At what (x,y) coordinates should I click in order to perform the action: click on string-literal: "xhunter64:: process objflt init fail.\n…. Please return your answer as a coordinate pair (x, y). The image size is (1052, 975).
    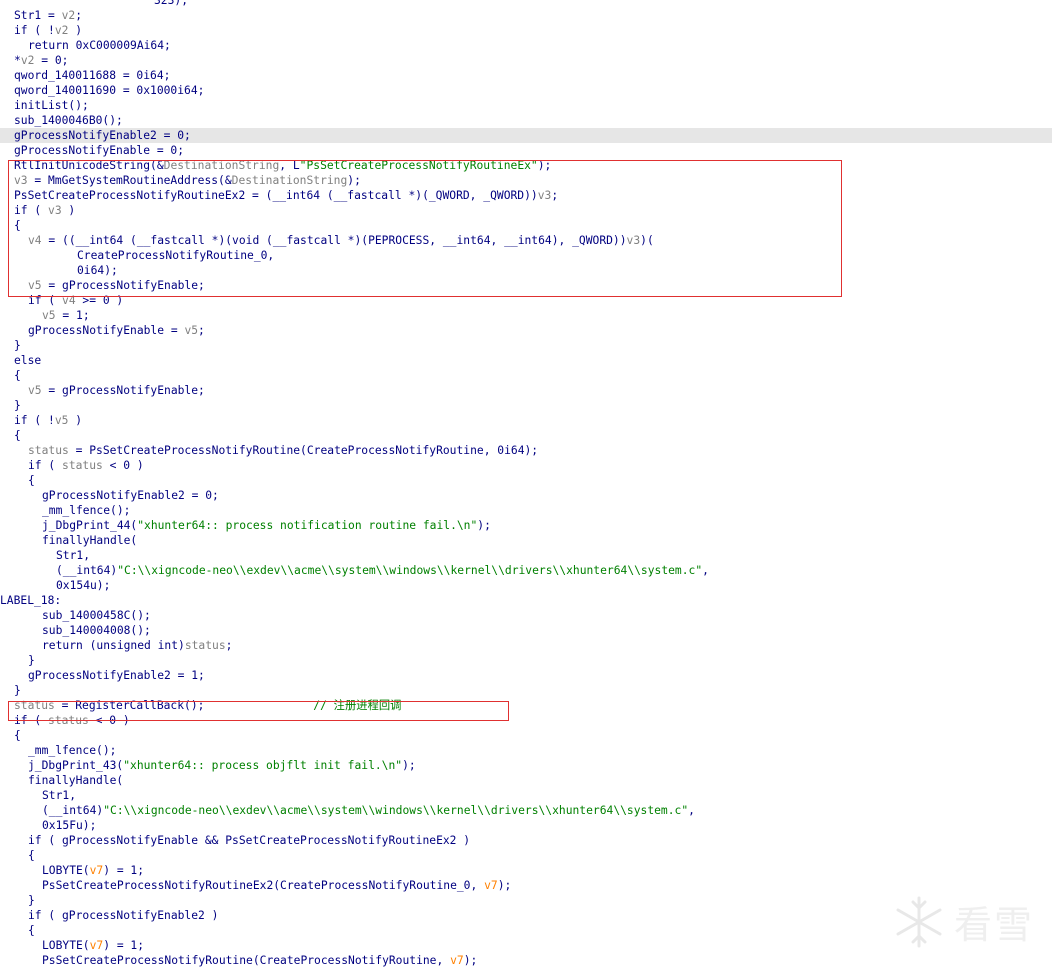
    Looking at the image, I should click on (263, 765).